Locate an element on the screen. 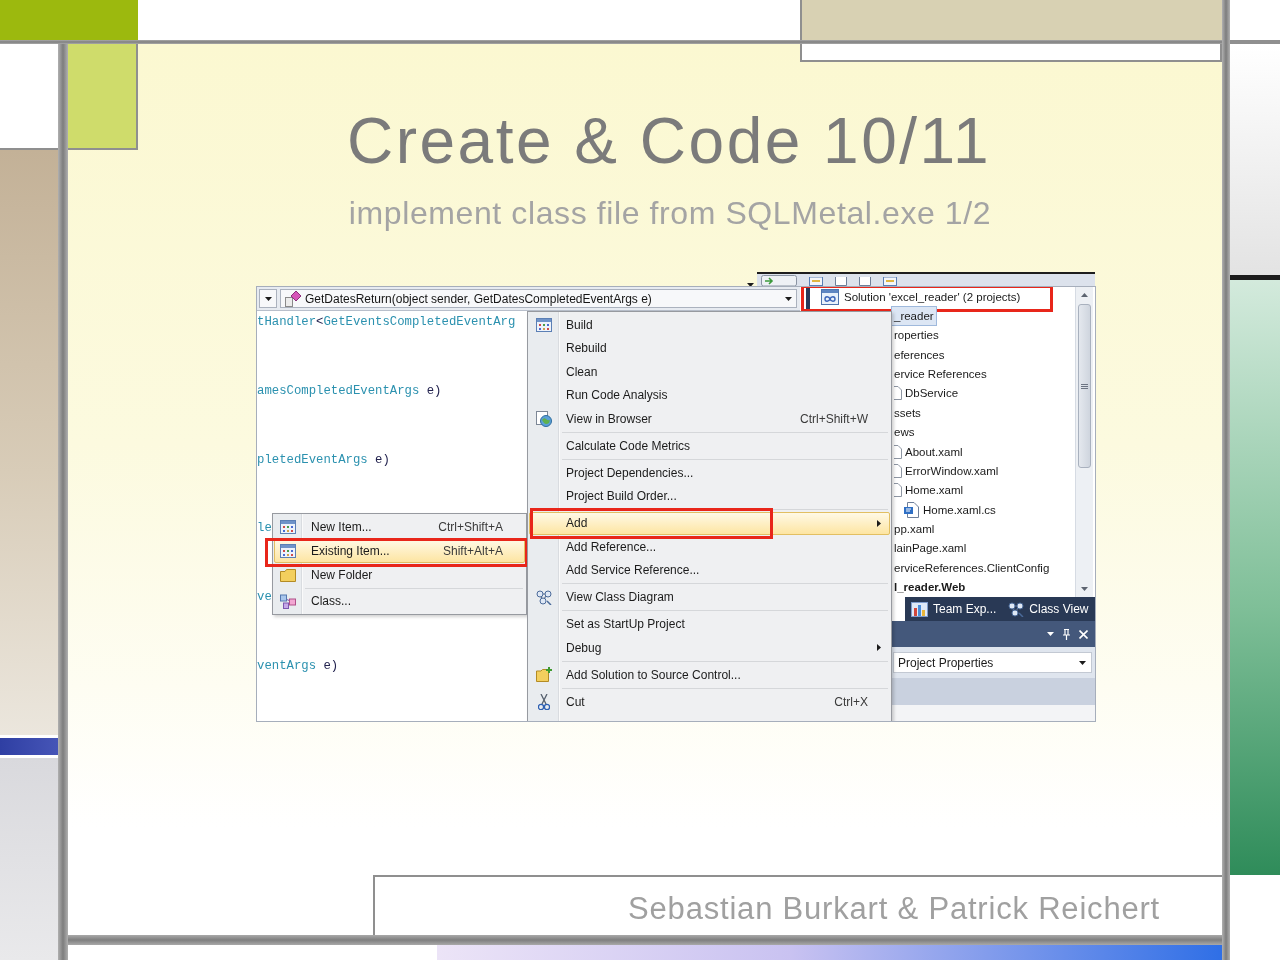 This screenshot has height=960, width=1280. tree-item: _reader is located at coordinates (914, 316).